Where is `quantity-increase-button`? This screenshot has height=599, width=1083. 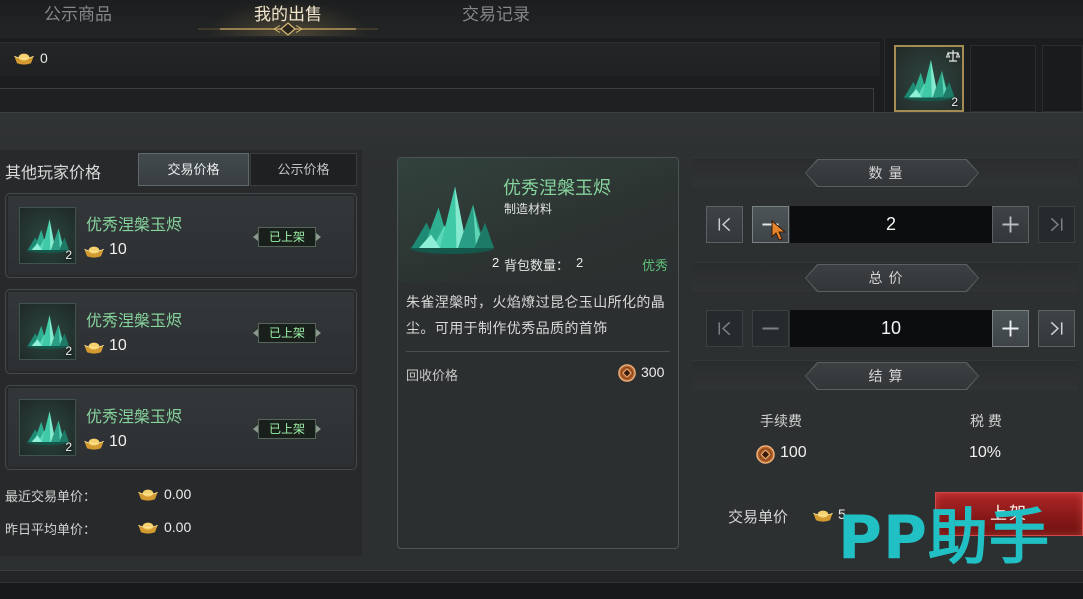 quantity-increase-button is located at coordinates (1010, 224).